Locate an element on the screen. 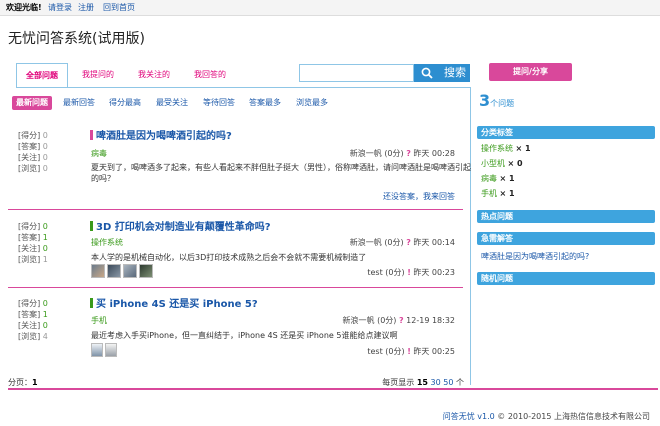 The image size is (660, 426). urgent-question-link: 啤酒肚是因为喝啤酒引起的吗? is located at coordinates (535, 256).